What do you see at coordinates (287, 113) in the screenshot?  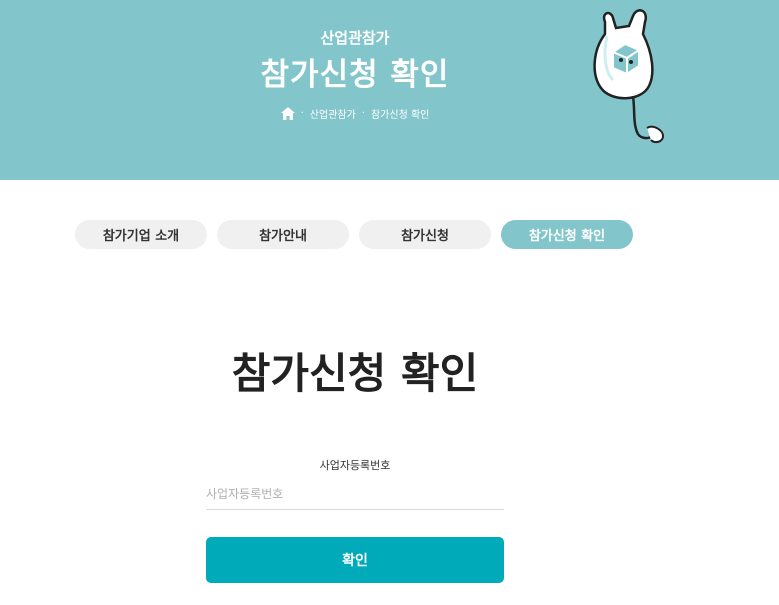 I see `home-icon` at bounding box center [287, 113].